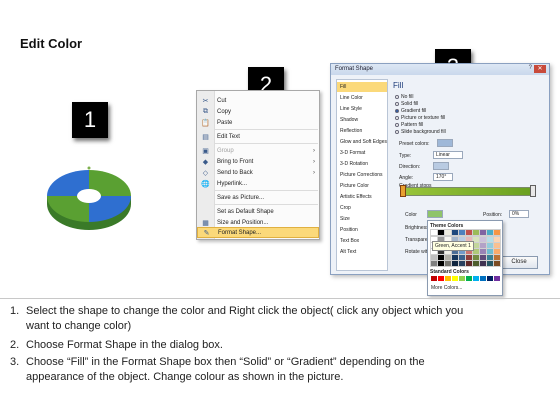  What do you see at coordinates (420, 118) in the screenshot?
I see `radio-picture-fill: Picture or texture fill` at bounding box center [420, 118].